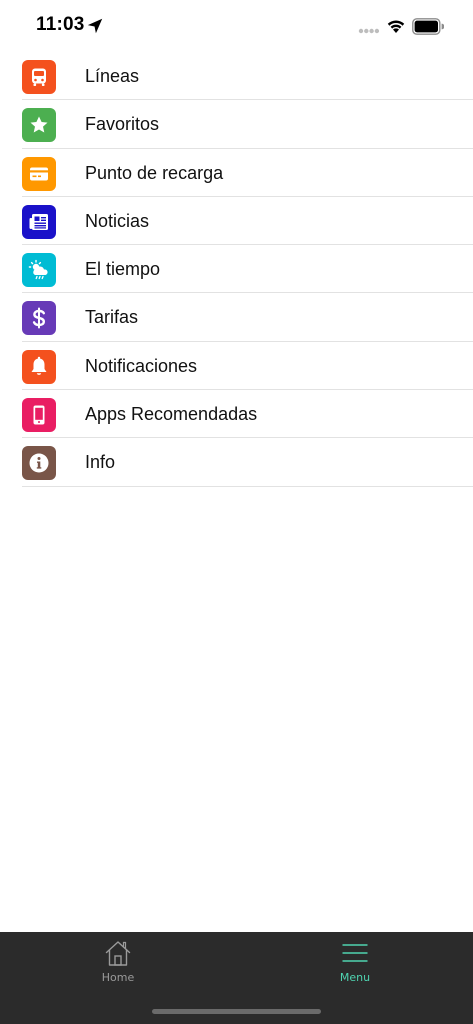 The width and height of the screenshot is (473, 1024). Describe the element at coordinates (396, 26) in the screenshot. I see `wifi-icon` at that location.